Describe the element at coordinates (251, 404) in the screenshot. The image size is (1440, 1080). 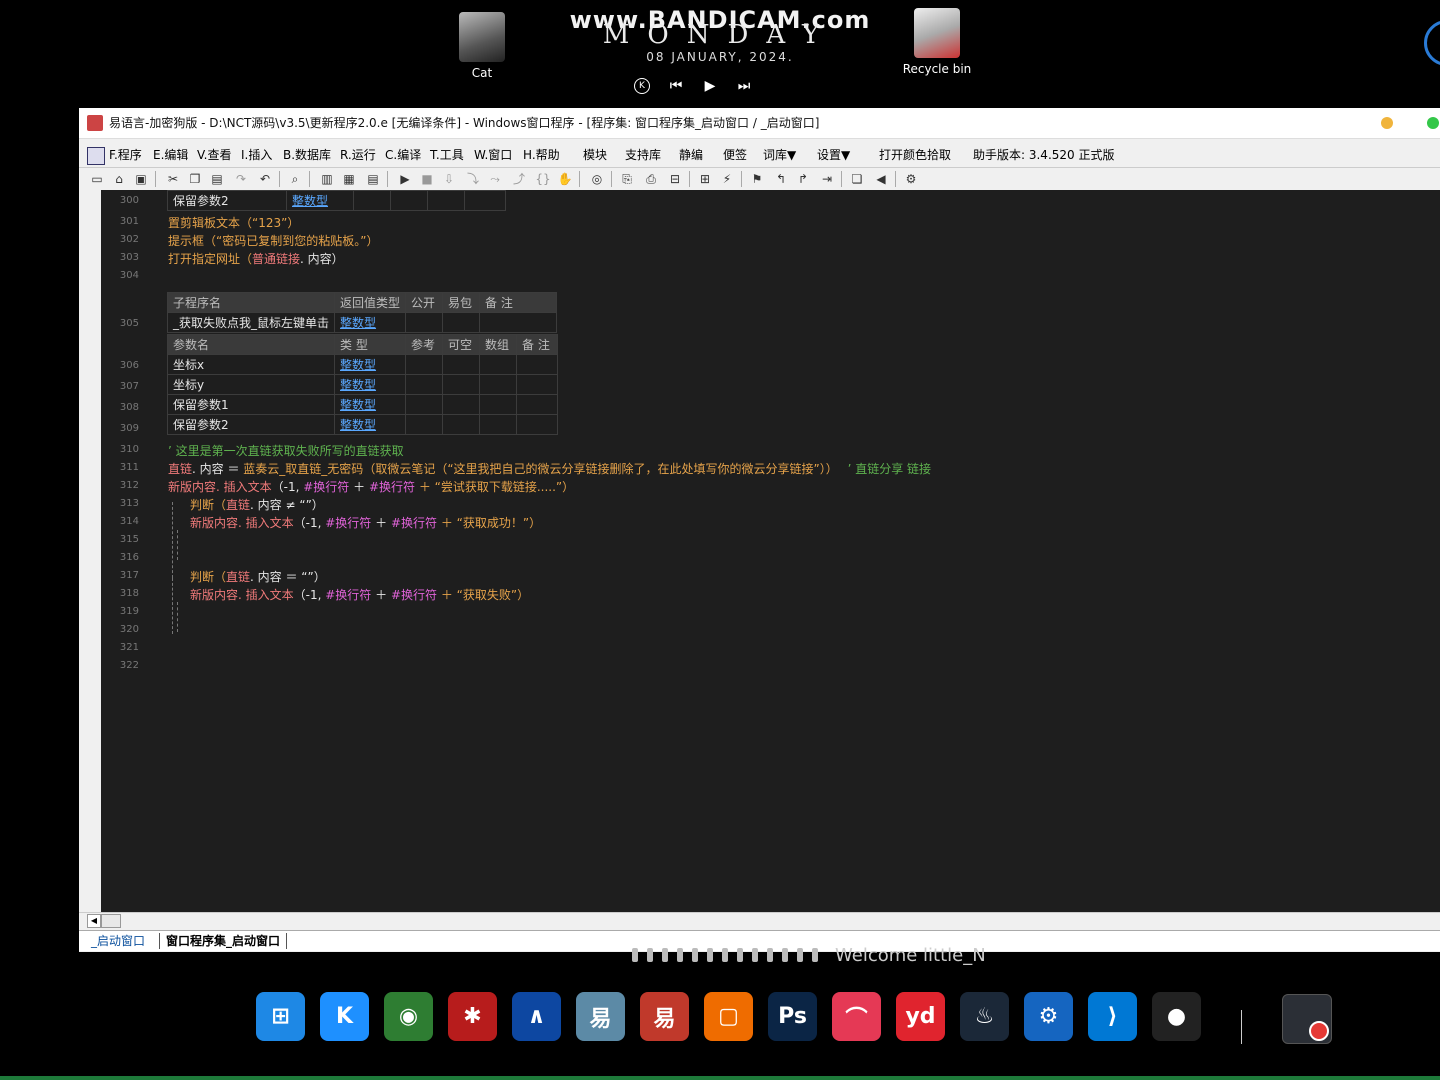
I see `param-name-cell: 保留参数1` at that location.